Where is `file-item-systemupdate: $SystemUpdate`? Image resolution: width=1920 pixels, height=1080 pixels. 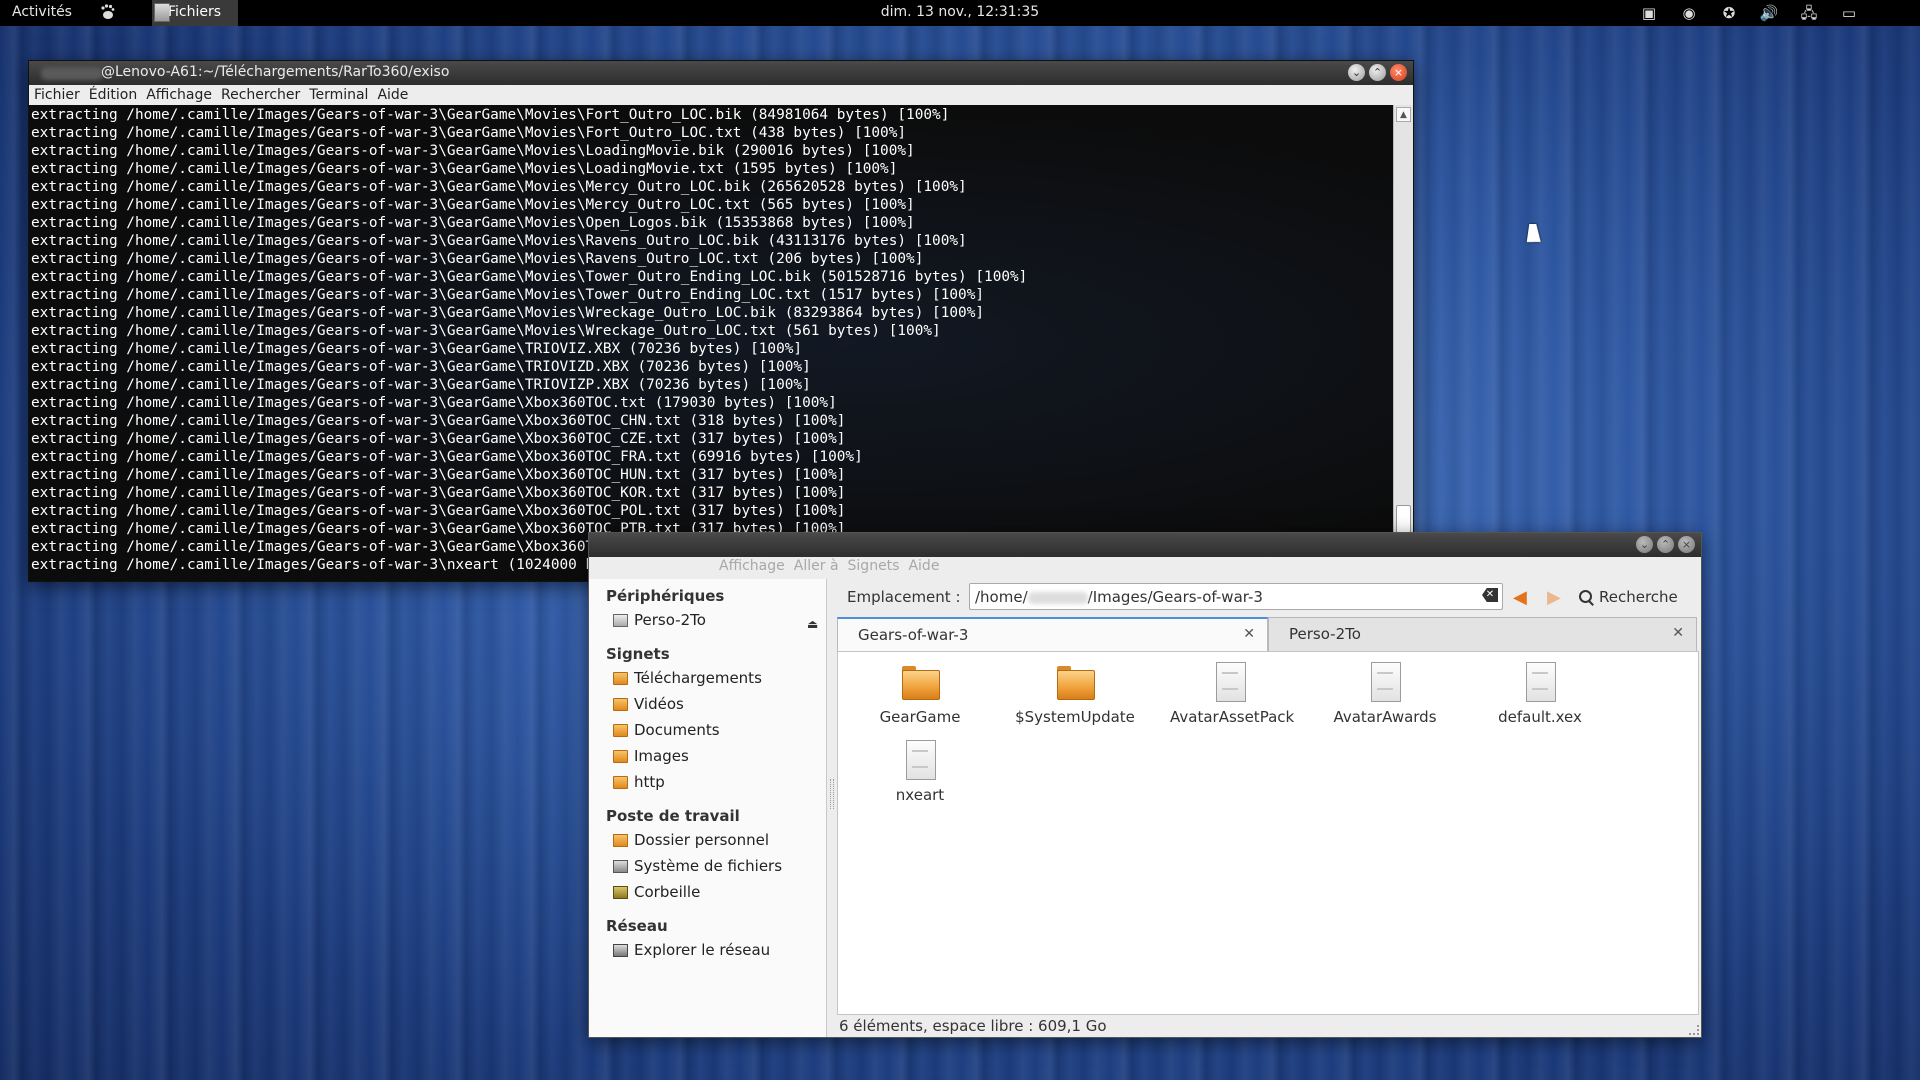 file-item-systemupdate: $SystemUpdate is located at coordinates (1075, 694).